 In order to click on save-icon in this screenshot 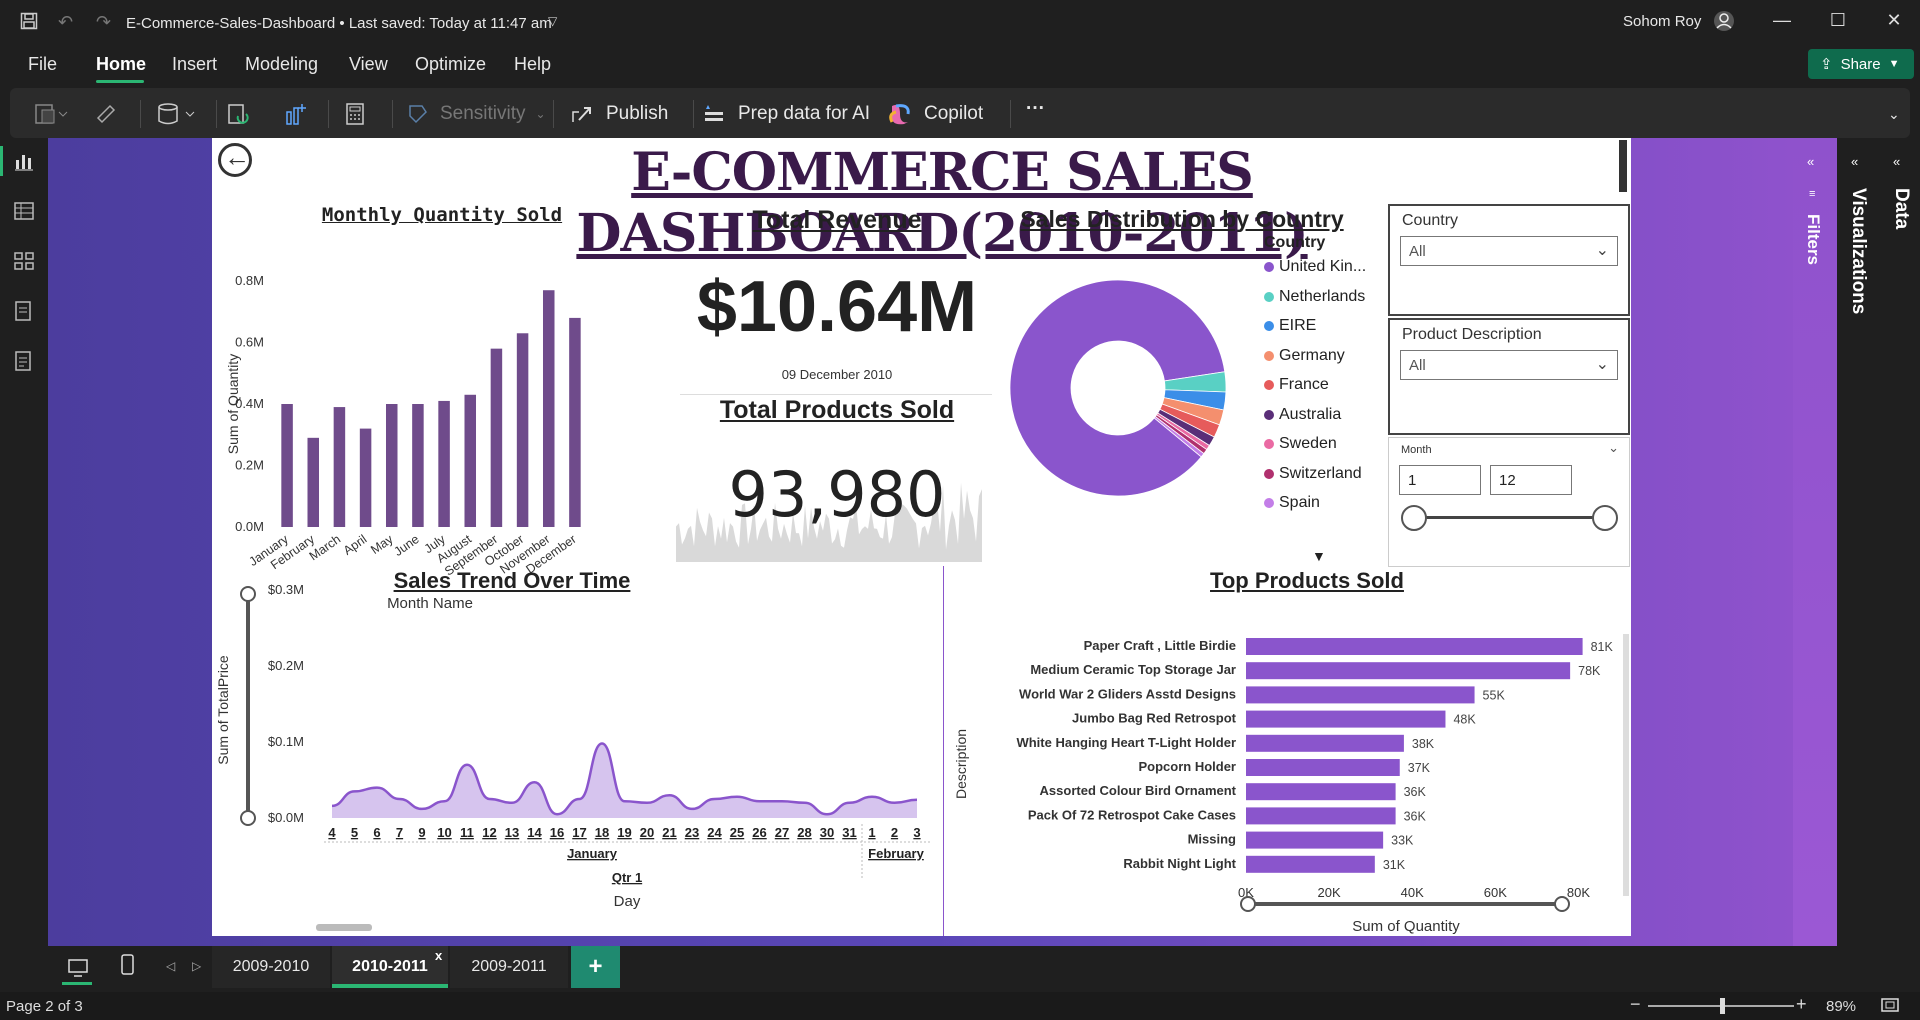, I will do `click(29, 23)`.